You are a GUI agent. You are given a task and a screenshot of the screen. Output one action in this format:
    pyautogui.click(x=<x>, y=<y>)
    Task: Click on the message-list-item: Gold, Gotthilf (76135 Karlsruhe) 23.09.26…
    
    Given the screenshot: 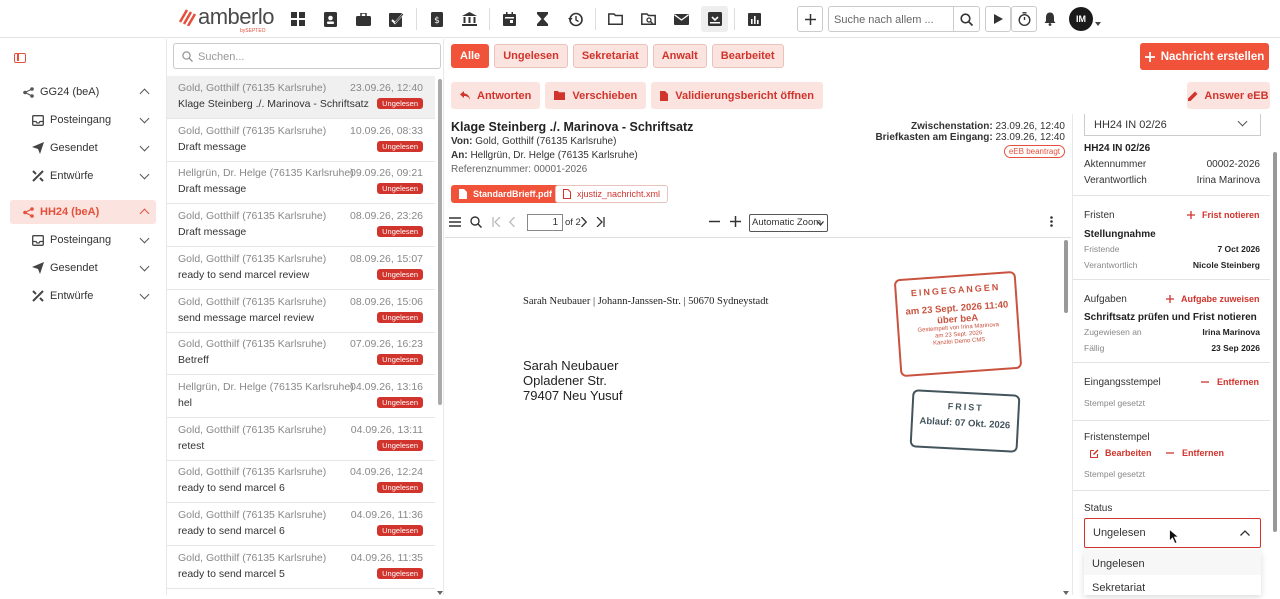 What is the action you would take?
    pyautogui.click(x=301, y=97)
    